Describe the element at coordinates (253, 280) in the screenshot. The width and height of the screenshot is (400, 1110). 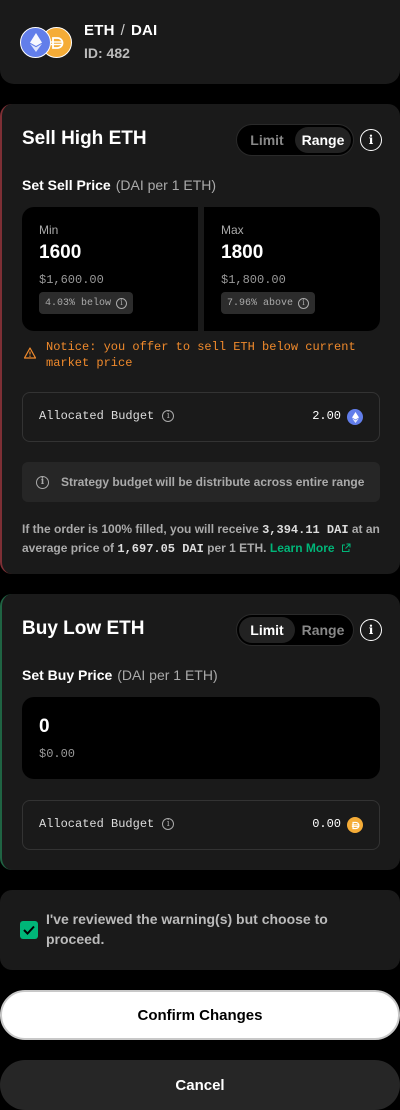
I see `max-usd-value: $1,800.00` at that location.